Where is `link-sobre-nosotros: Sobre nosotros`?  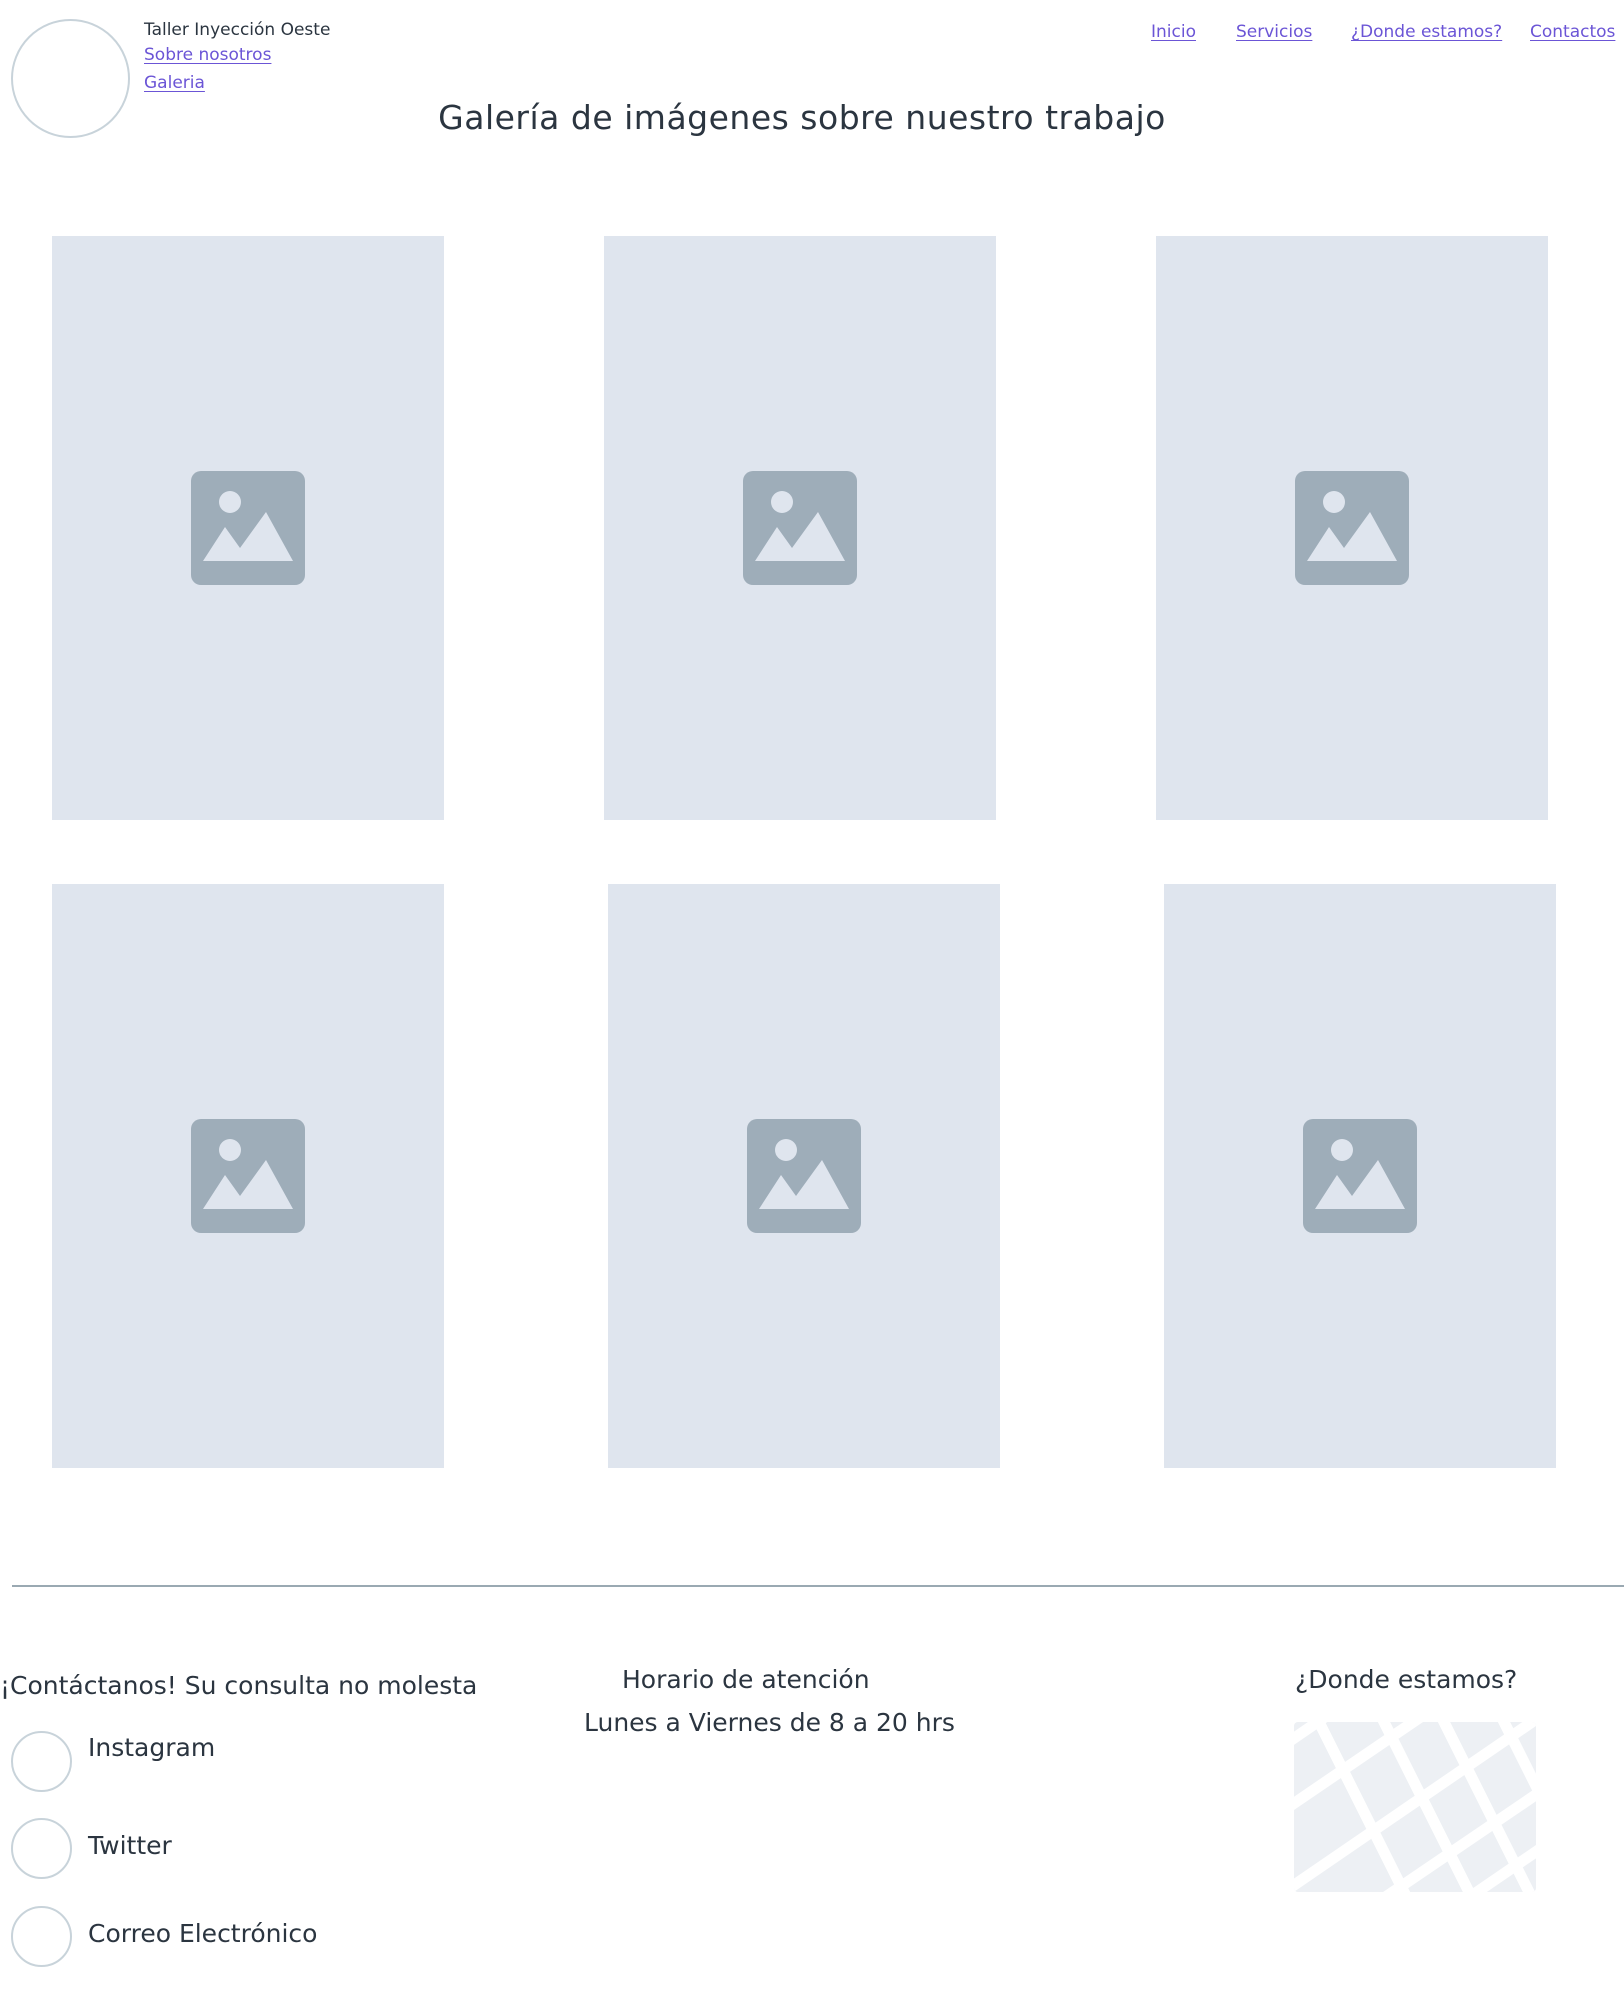
link-sobre-nosotros: Sobre nosotros is located at coordinates (207, 55).